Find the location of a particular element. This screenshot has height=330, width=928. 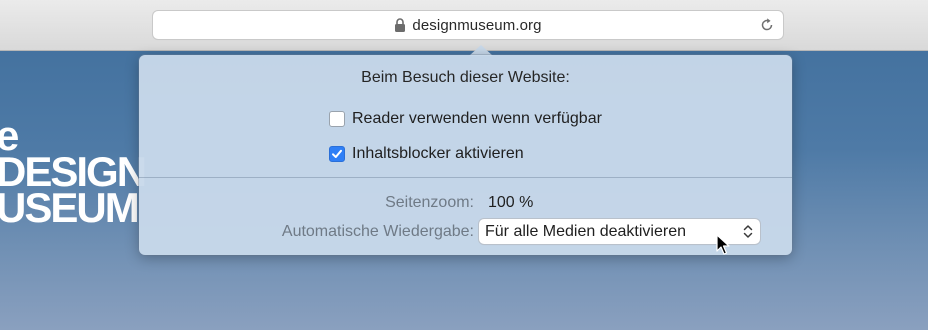

lock-icon is located at coordinates (400, 25).